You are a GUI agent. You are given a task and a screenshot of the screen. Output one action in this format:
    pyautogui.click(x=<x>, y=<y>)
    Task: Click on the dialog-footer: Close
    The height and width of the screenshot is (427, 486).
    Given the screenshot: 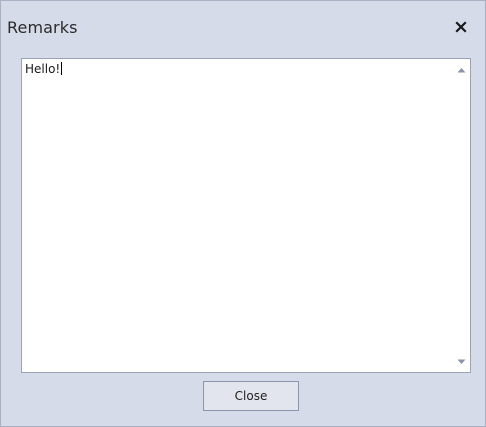 What is the action you would take?
    pyautogui.click(x=243, y=399)
    